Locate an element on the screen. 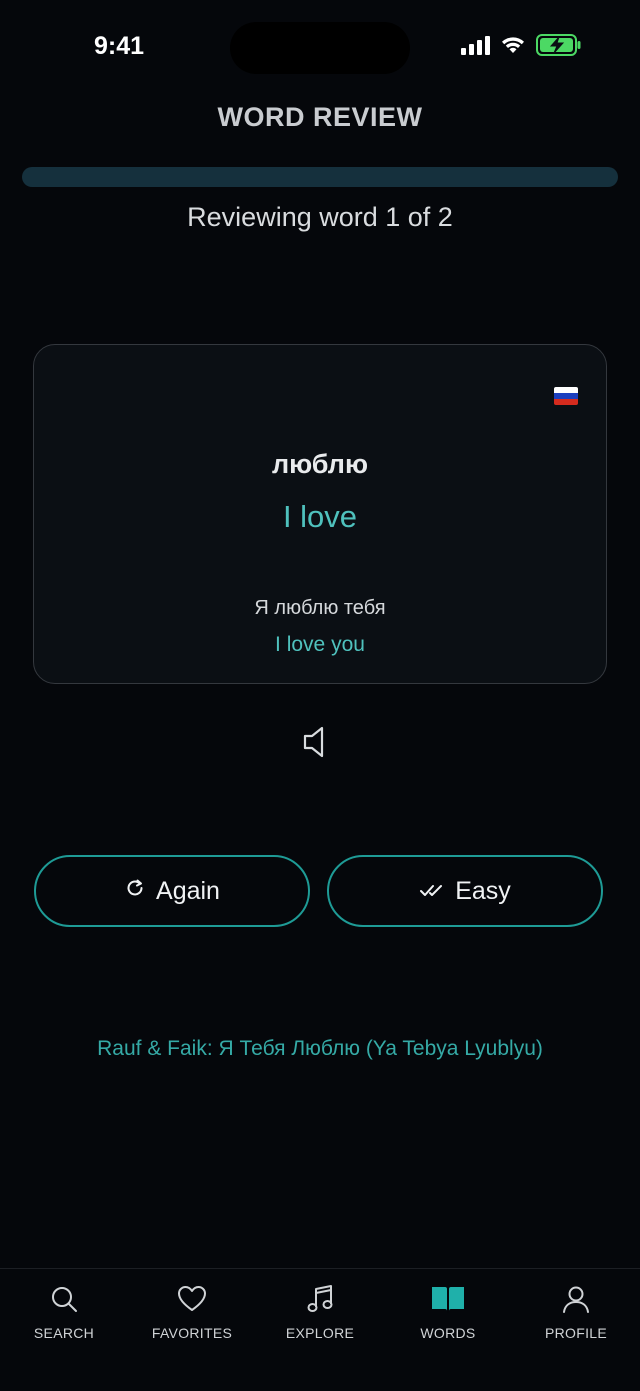 The height and width of the screenshot is (1391, 640). status-time: 9:41 is located at coordinates (119, 46).